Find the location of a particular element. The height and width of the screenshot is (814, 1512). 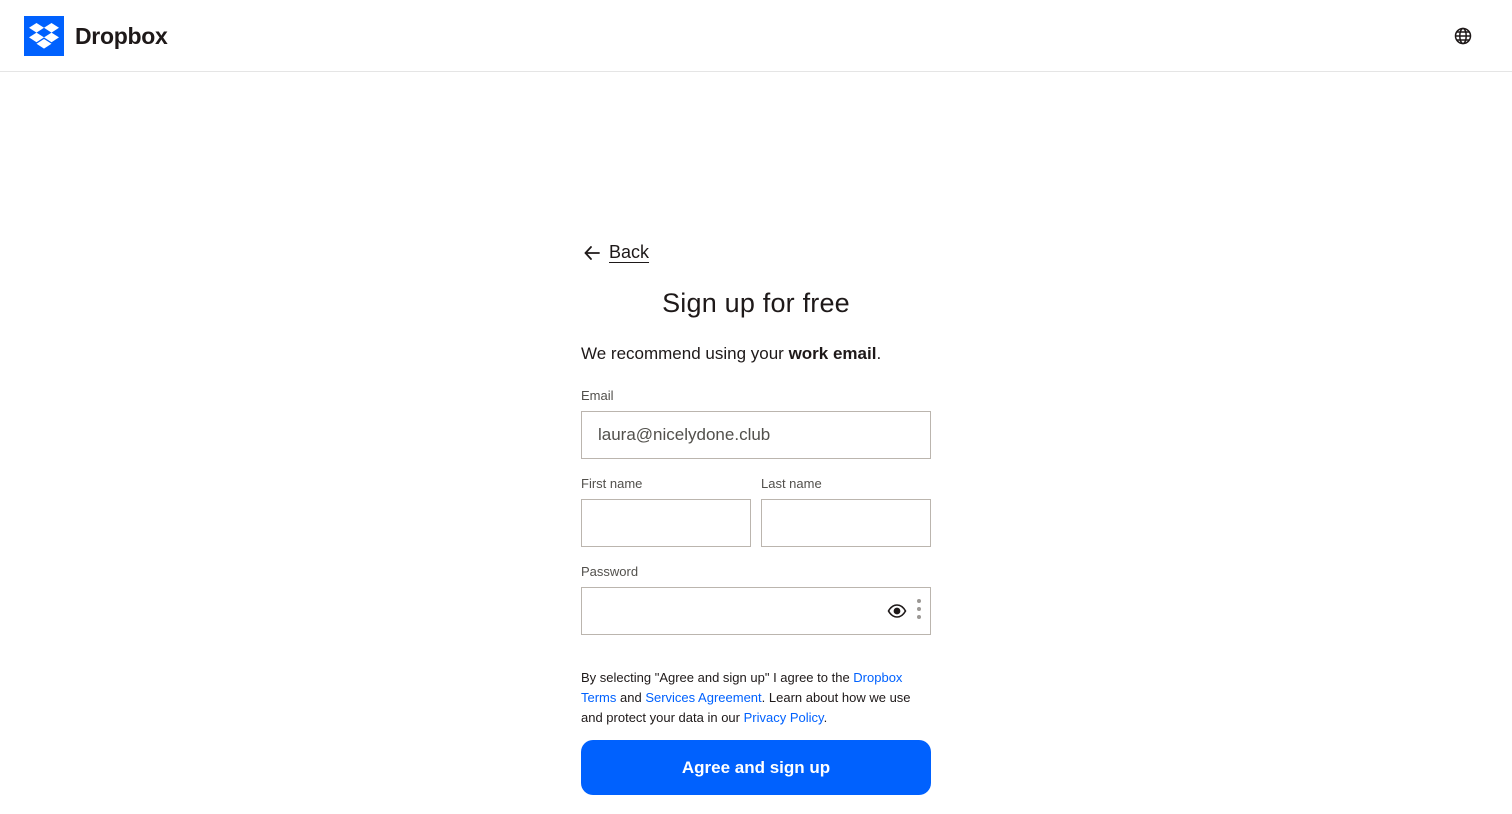

password-label: Password is located at coordinates (610, 571).